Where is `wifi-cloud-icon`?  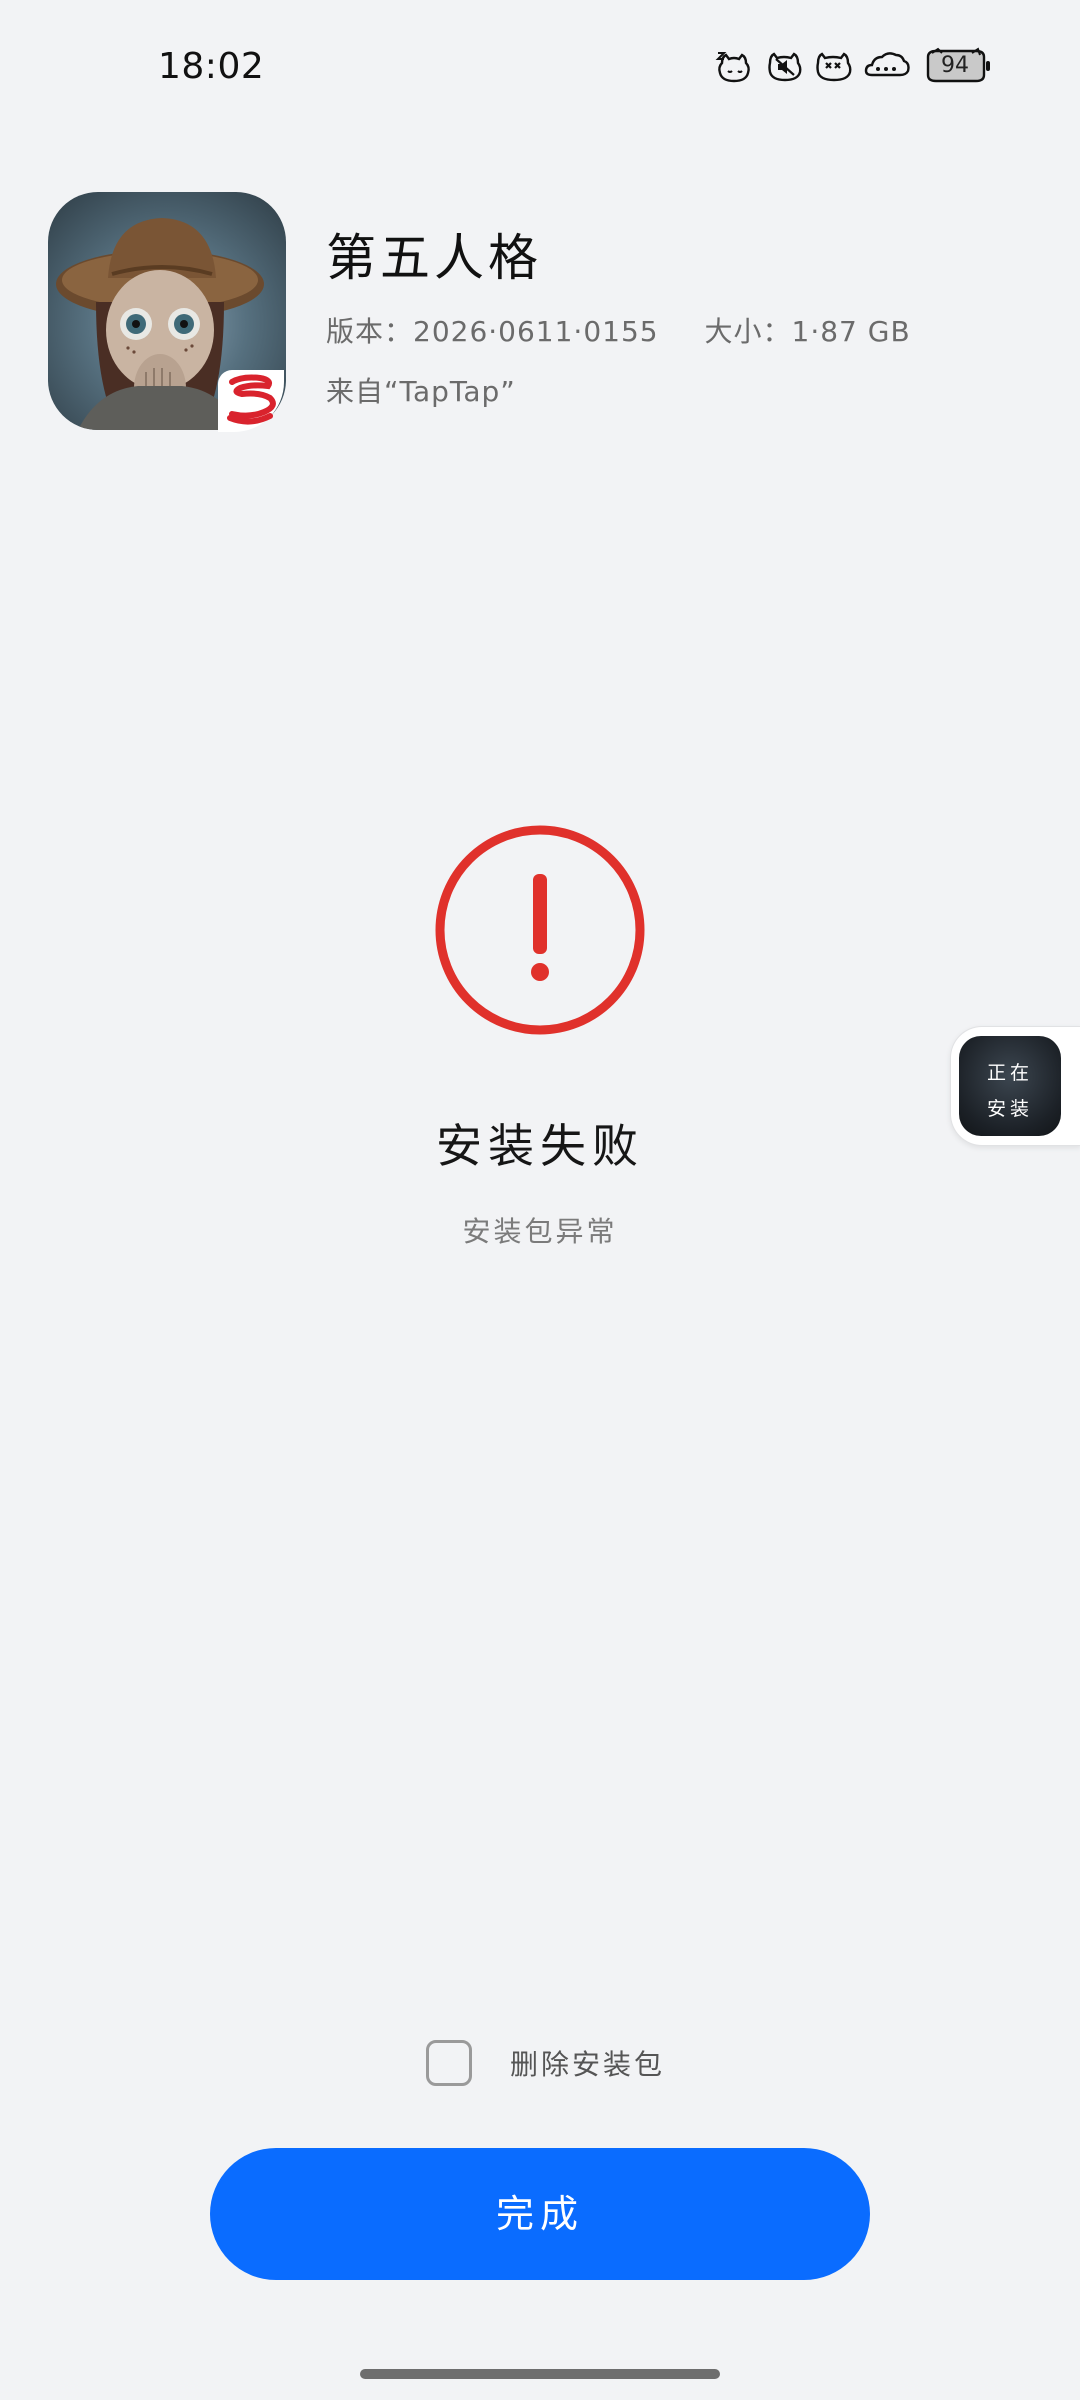
wifi-cloud-icon is located at coordinates (887, 66).